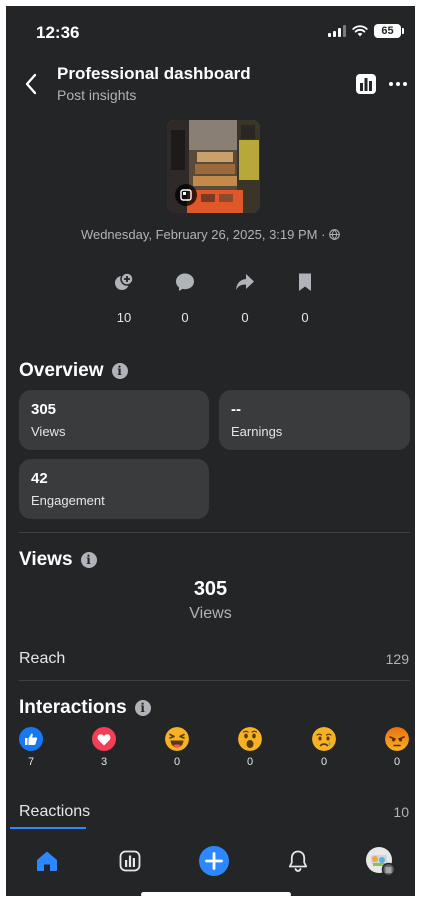  What do you see at coordinates (216, 894) in the screenshot?
I see `home-indicator` at bounding box center [216, 894].